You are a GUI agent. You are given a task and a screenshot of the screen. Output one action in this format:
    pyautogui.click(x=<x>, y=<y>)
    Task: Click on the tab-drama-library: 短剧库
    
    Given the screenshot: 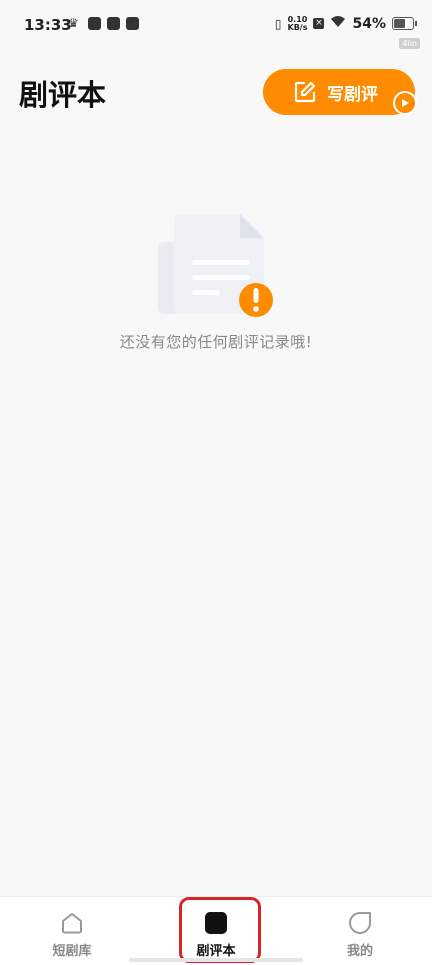 What is the action you would take?
    pyautogui.click(x=72, y=931)
    